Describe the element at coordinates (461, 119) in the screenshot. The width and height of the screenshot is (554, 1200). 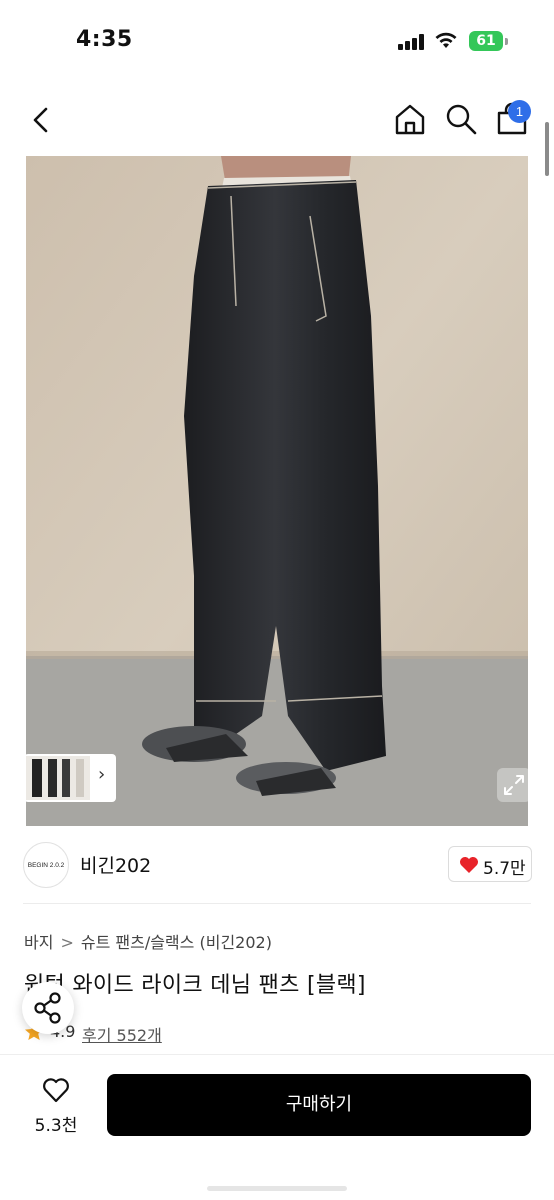
I see `search-icon` at that location.